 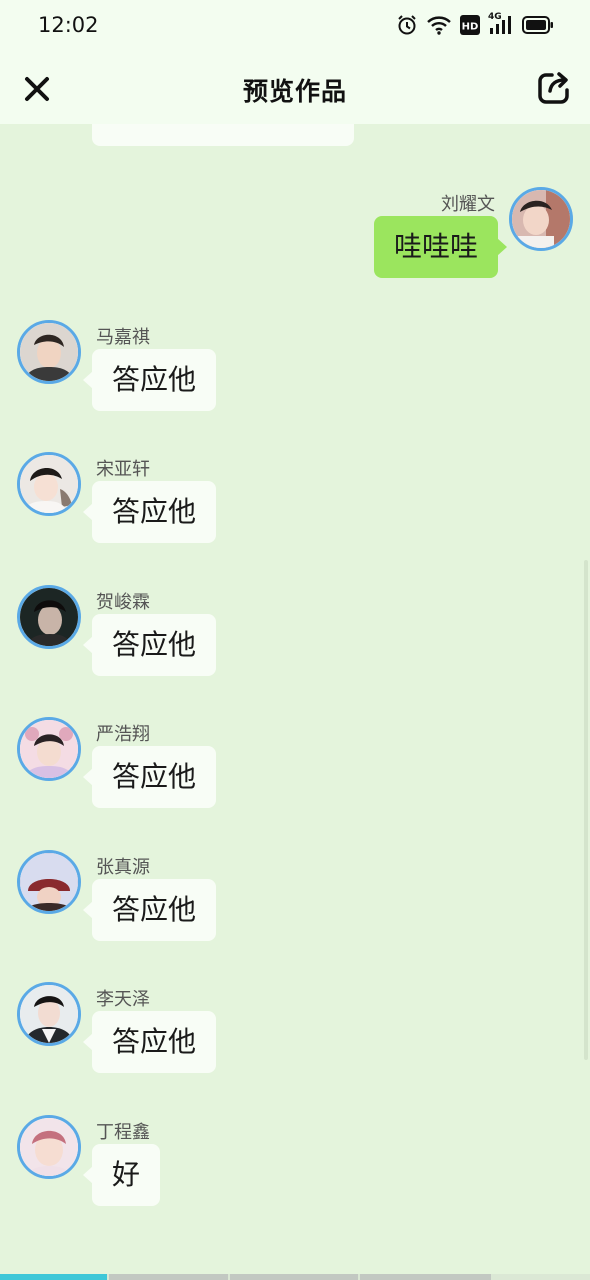 I want to click on sender-name: 宋亚轩, so click(x=123, y=469).